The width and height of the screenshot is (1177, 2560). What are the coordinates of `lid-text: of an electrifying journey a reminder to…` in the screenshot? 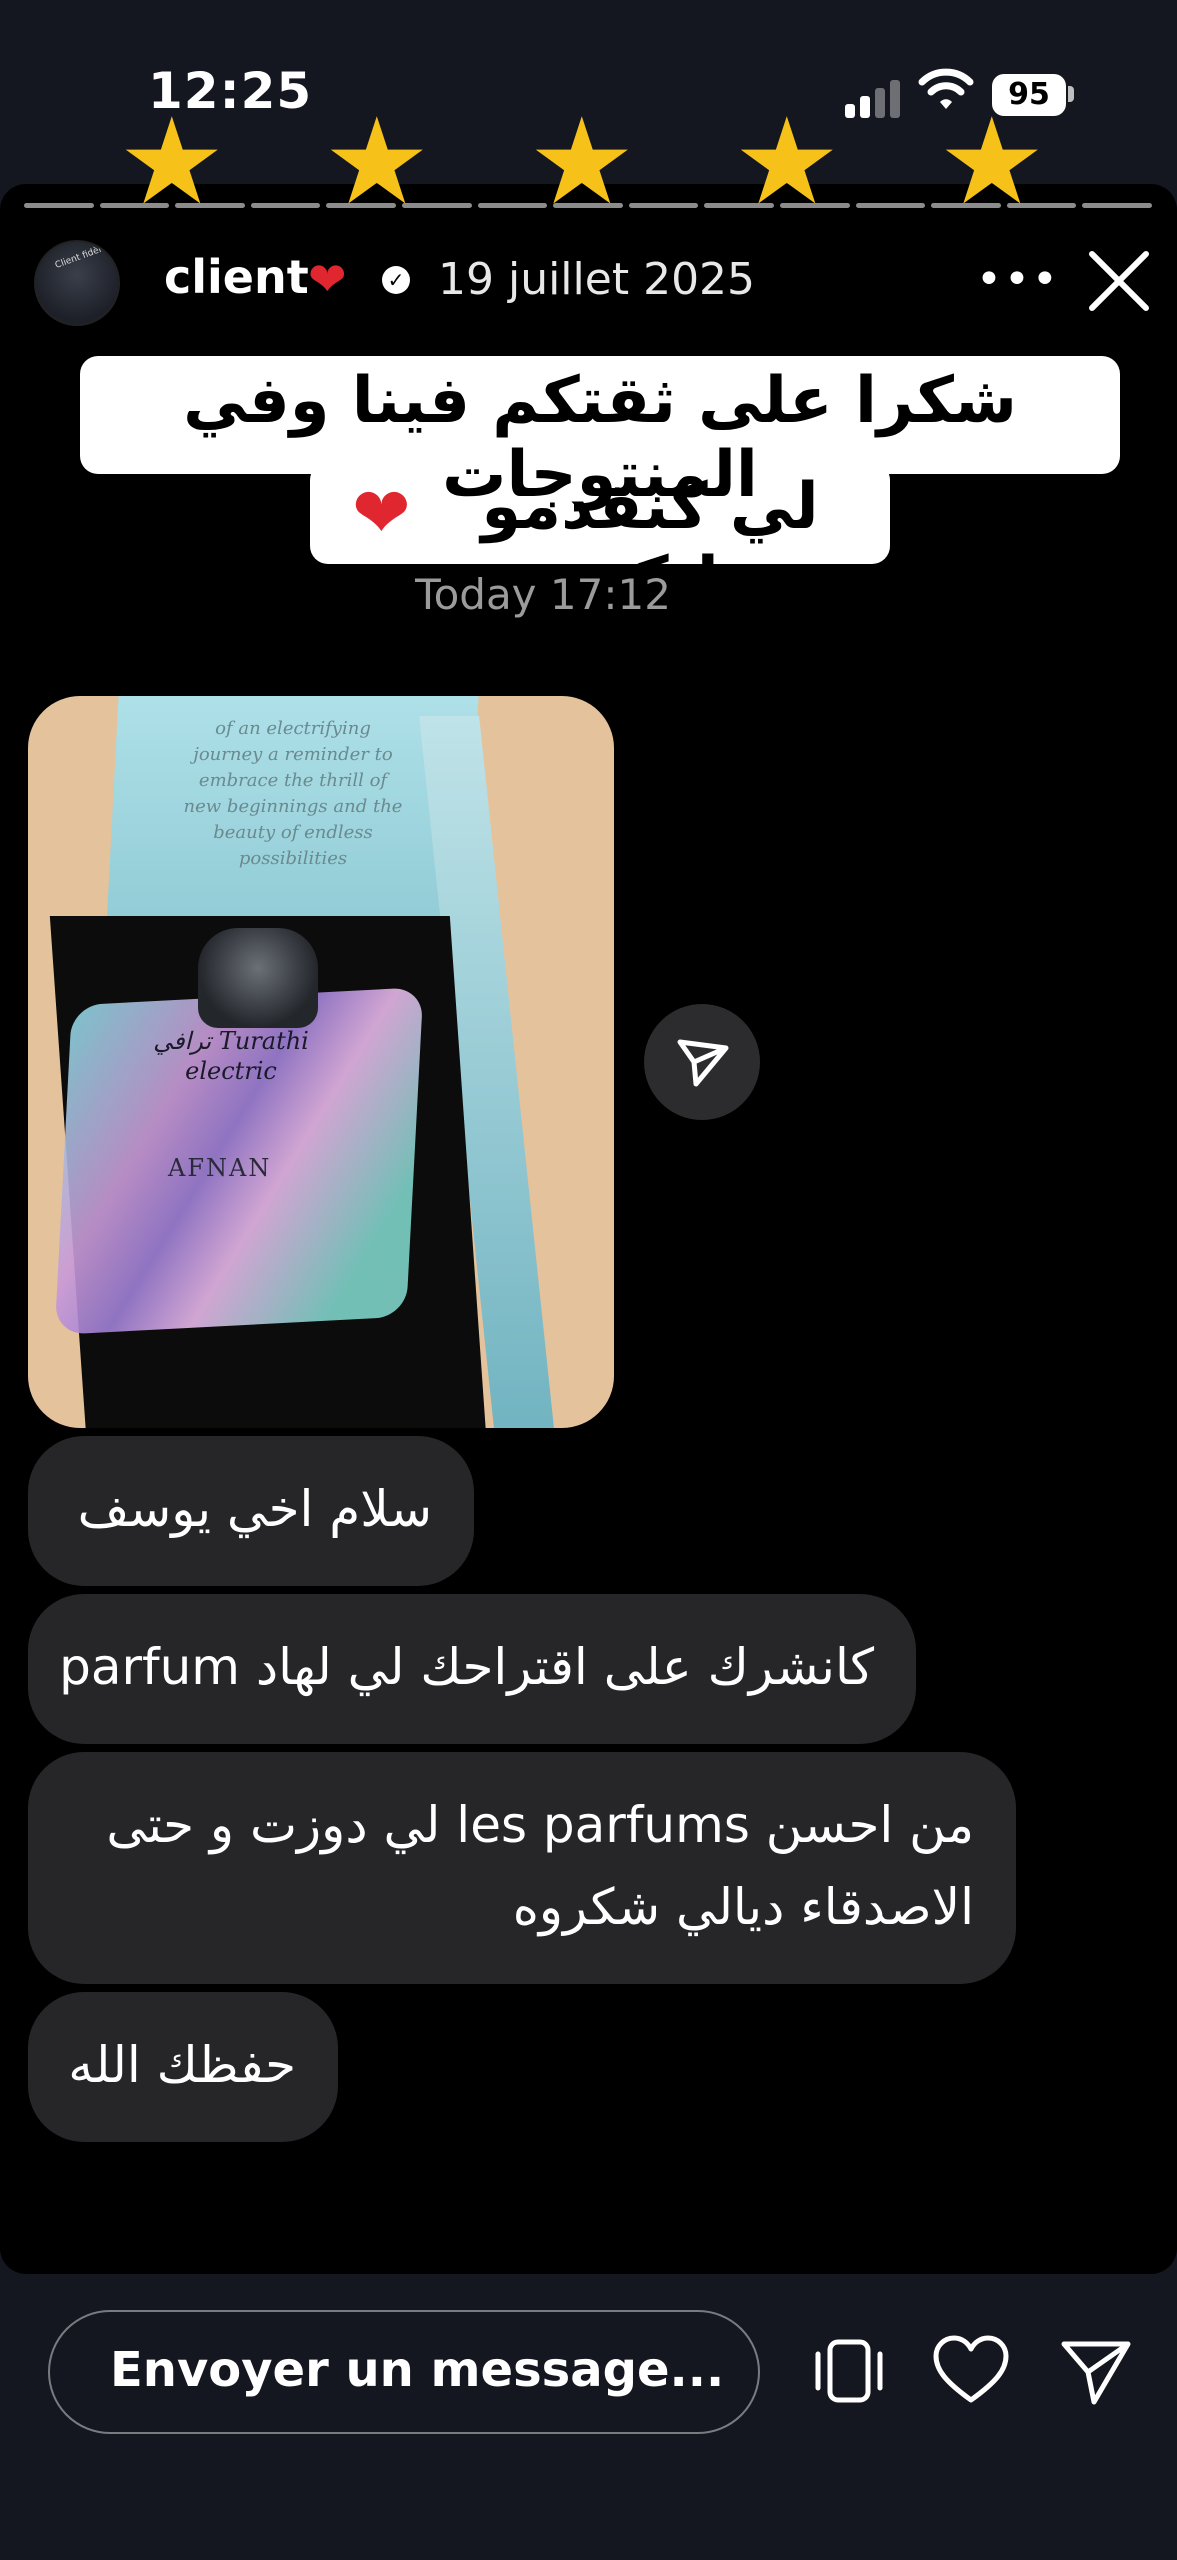 It's located at (293, 793).